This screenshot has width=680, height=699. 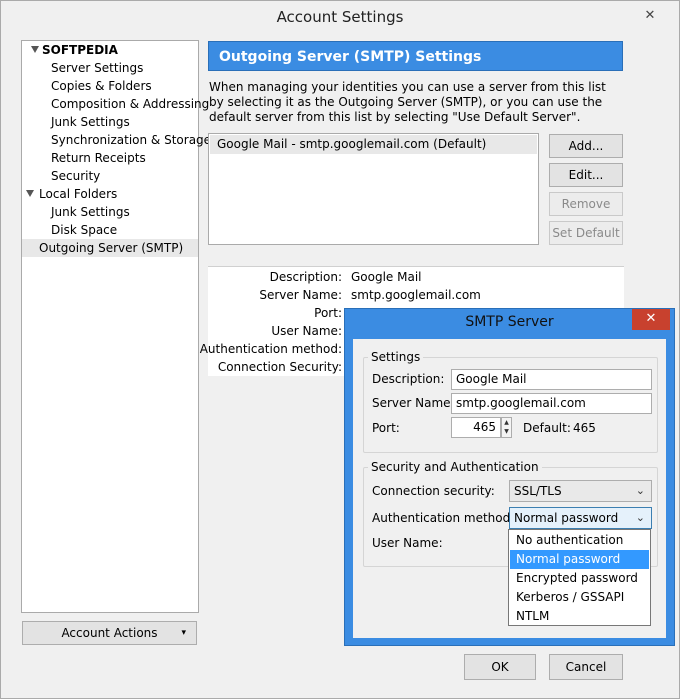 I want to click on title-bar: Account Settings ✕, so click(x=340, y=16).